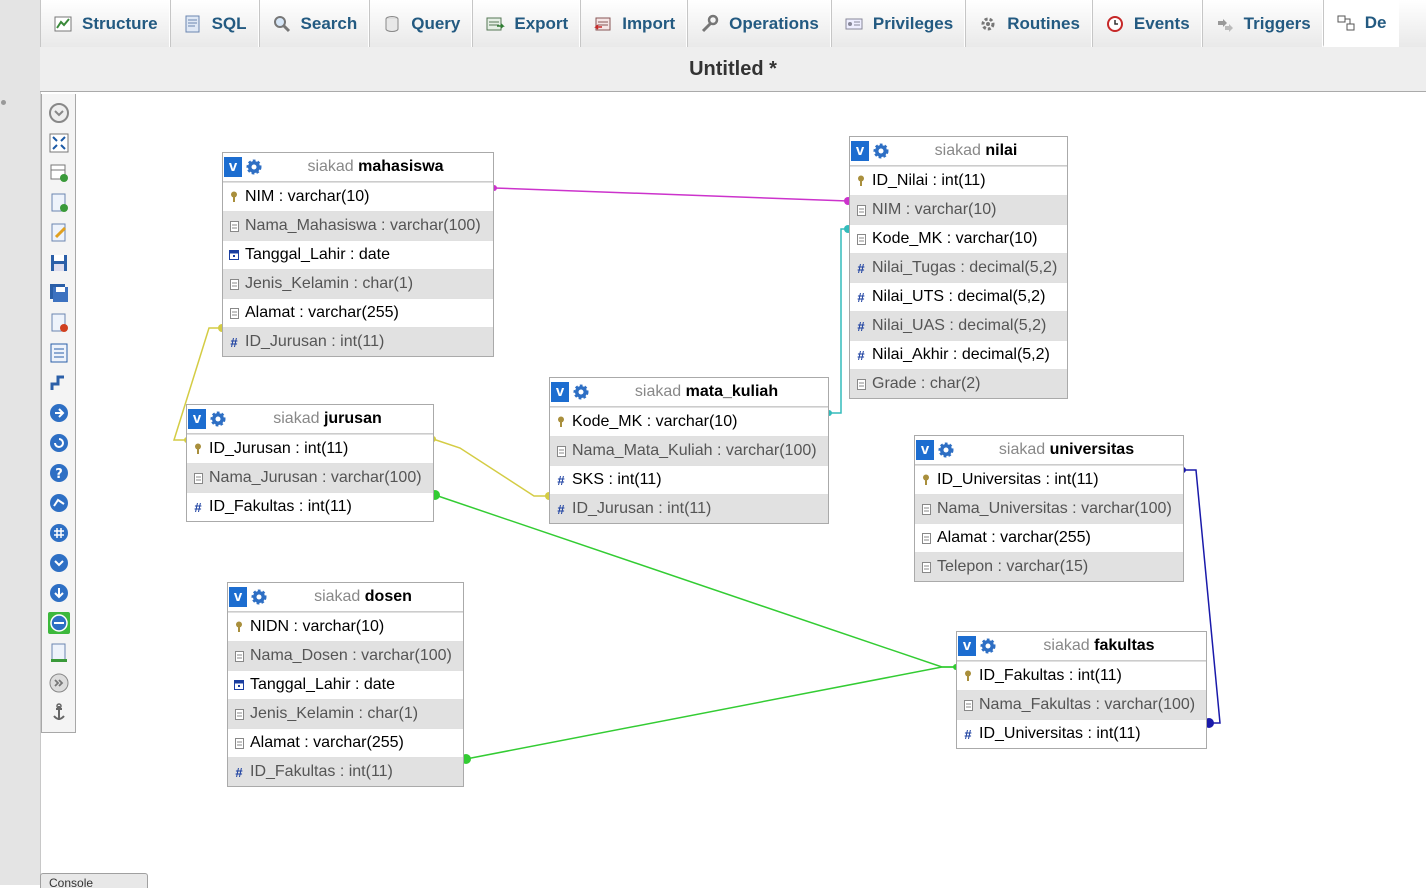  What do you see at coordinates (59, 593) in the screenshot?
I see `toggle-small-big-icon` at bounding box center [59, 593].